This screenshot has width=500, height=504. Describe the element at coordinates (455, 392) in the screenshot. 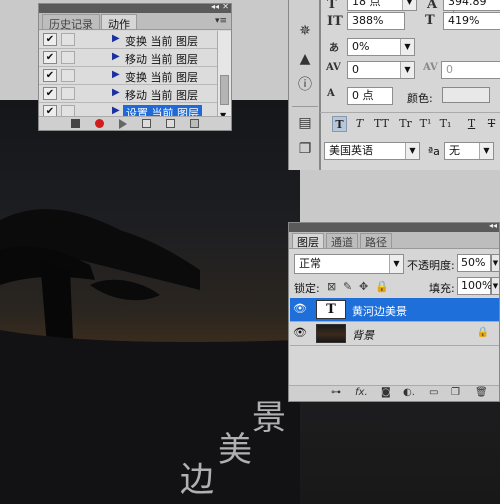

I see `new-layer-icon: ❐` at that location.